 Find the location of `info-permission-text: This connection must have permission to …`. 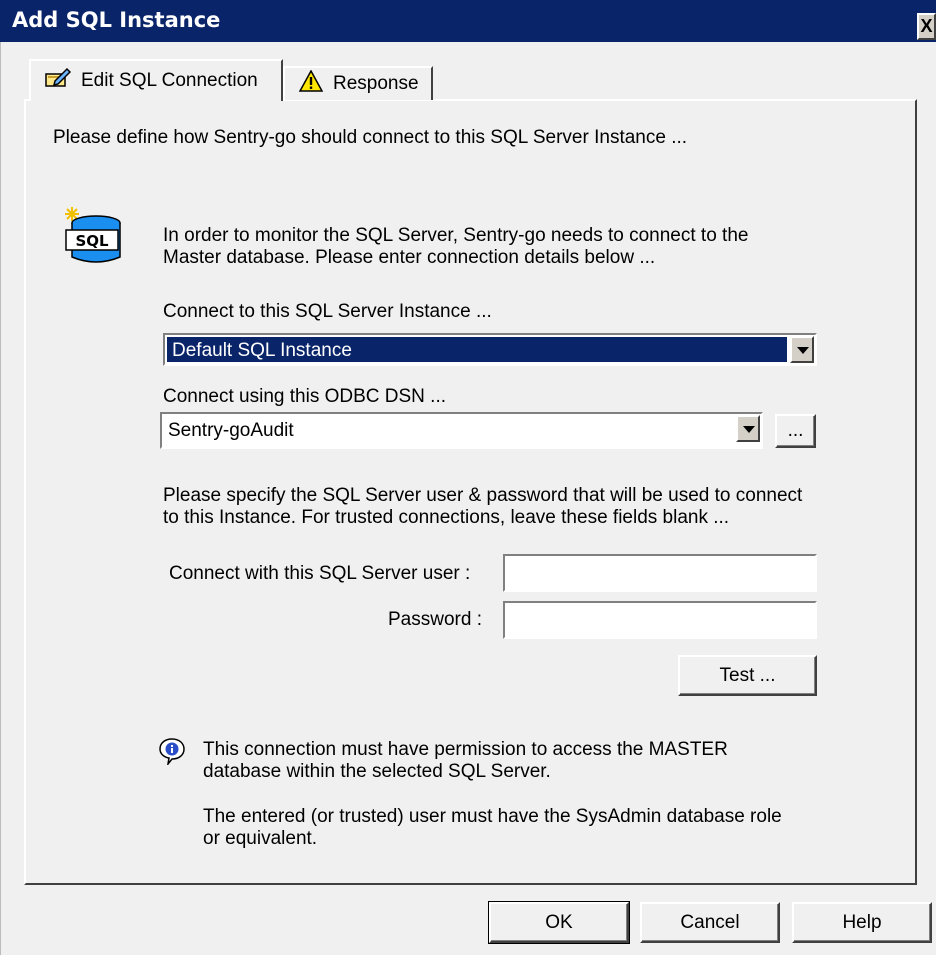

info-permission-text: This connection must have permission to … is located at coordinates (465, 761).